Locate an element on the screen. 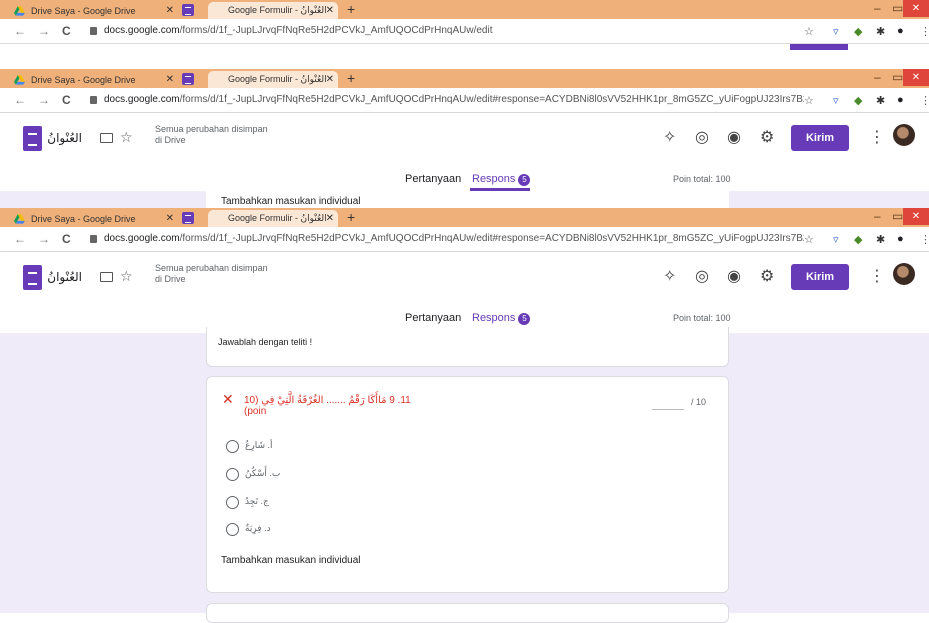  next-card is located at coordinates (467, 613).